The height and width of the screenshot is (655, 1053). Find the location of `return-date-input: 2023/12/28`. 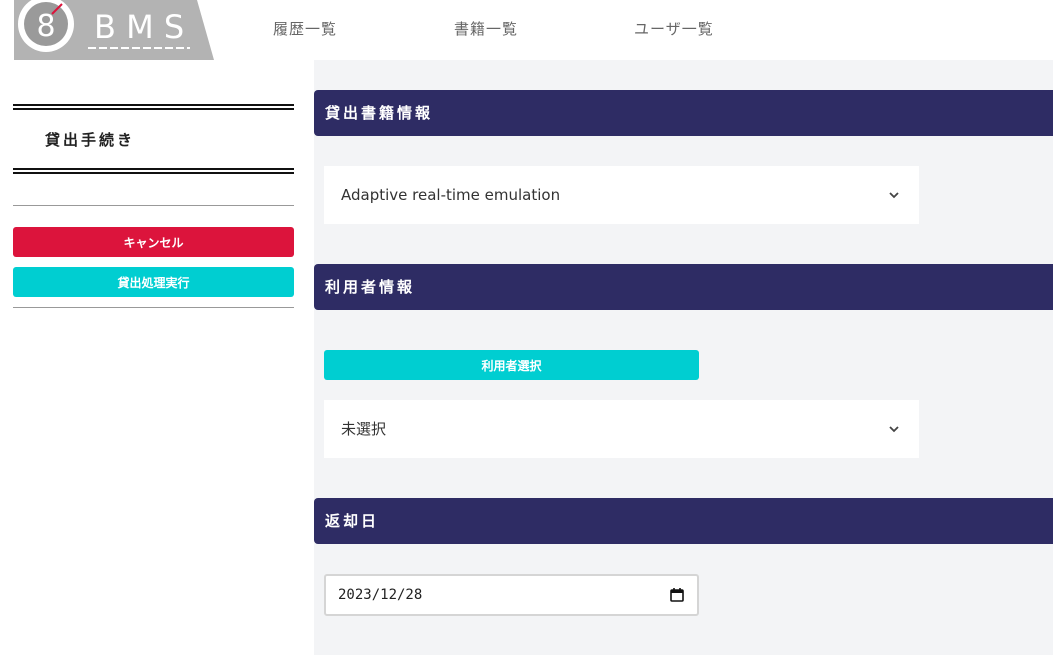

return-date-input: 2023/12/28 is located at coordinates (511, 595).